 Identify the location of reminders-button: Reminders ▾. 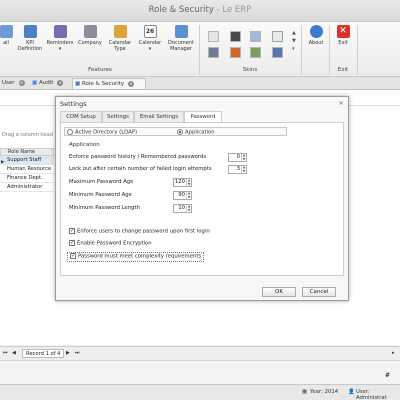
(60, 38).